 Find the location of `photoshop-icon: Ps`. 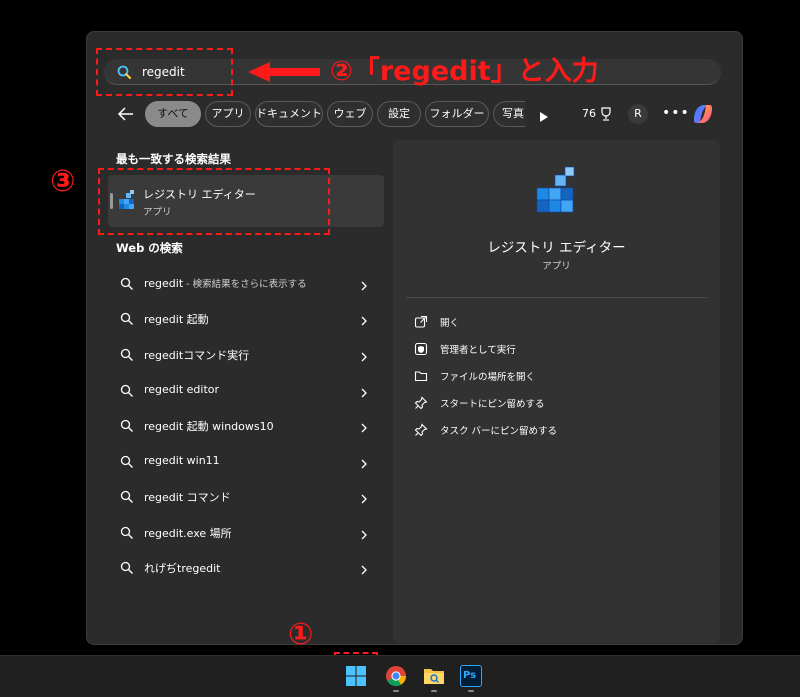

photoshop-icon: Ps is located at coordinates (471, 676).